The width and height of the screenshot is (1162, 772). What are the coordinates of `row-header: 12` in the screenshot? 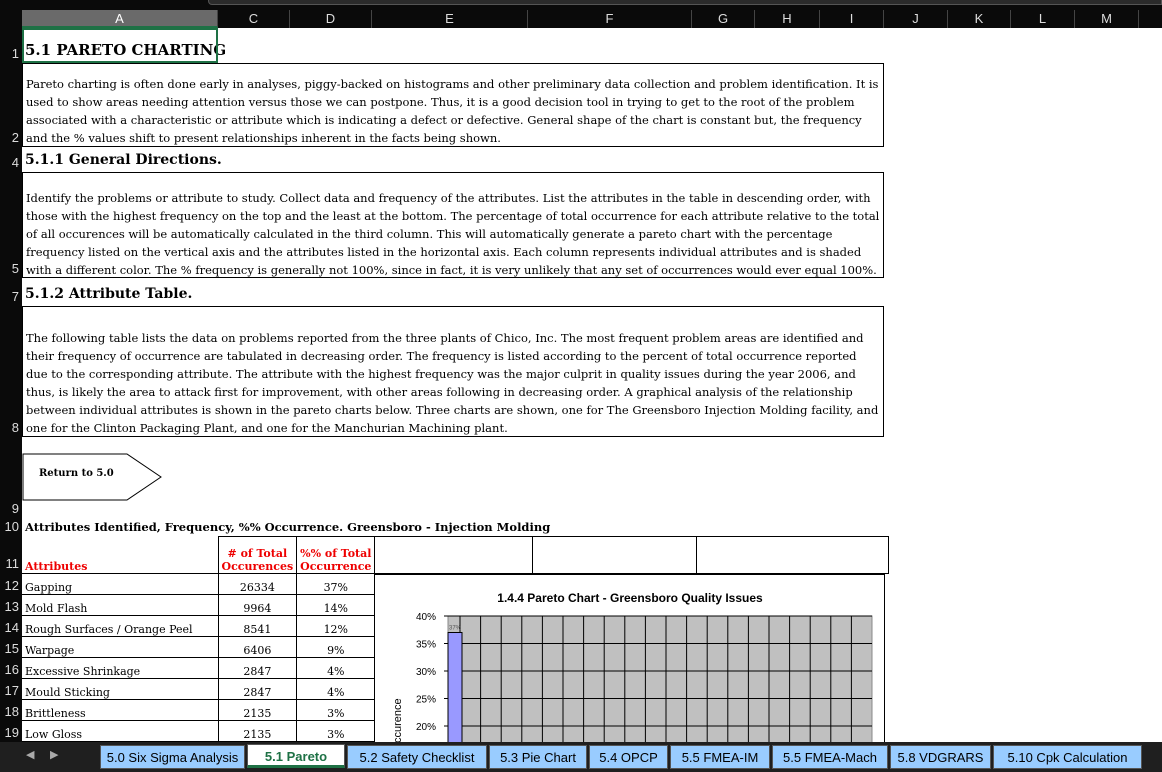 It's located at (11, 585).